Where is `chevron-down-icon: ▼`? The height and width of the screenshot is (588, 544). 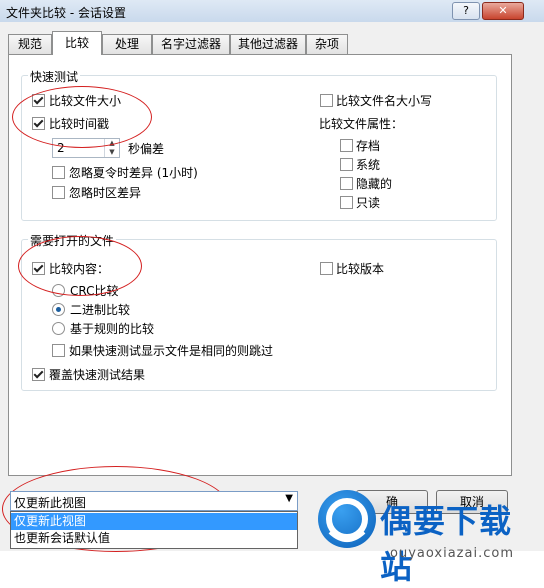
chevron-down-icon: ▼ is located at coordinates (289, 498).